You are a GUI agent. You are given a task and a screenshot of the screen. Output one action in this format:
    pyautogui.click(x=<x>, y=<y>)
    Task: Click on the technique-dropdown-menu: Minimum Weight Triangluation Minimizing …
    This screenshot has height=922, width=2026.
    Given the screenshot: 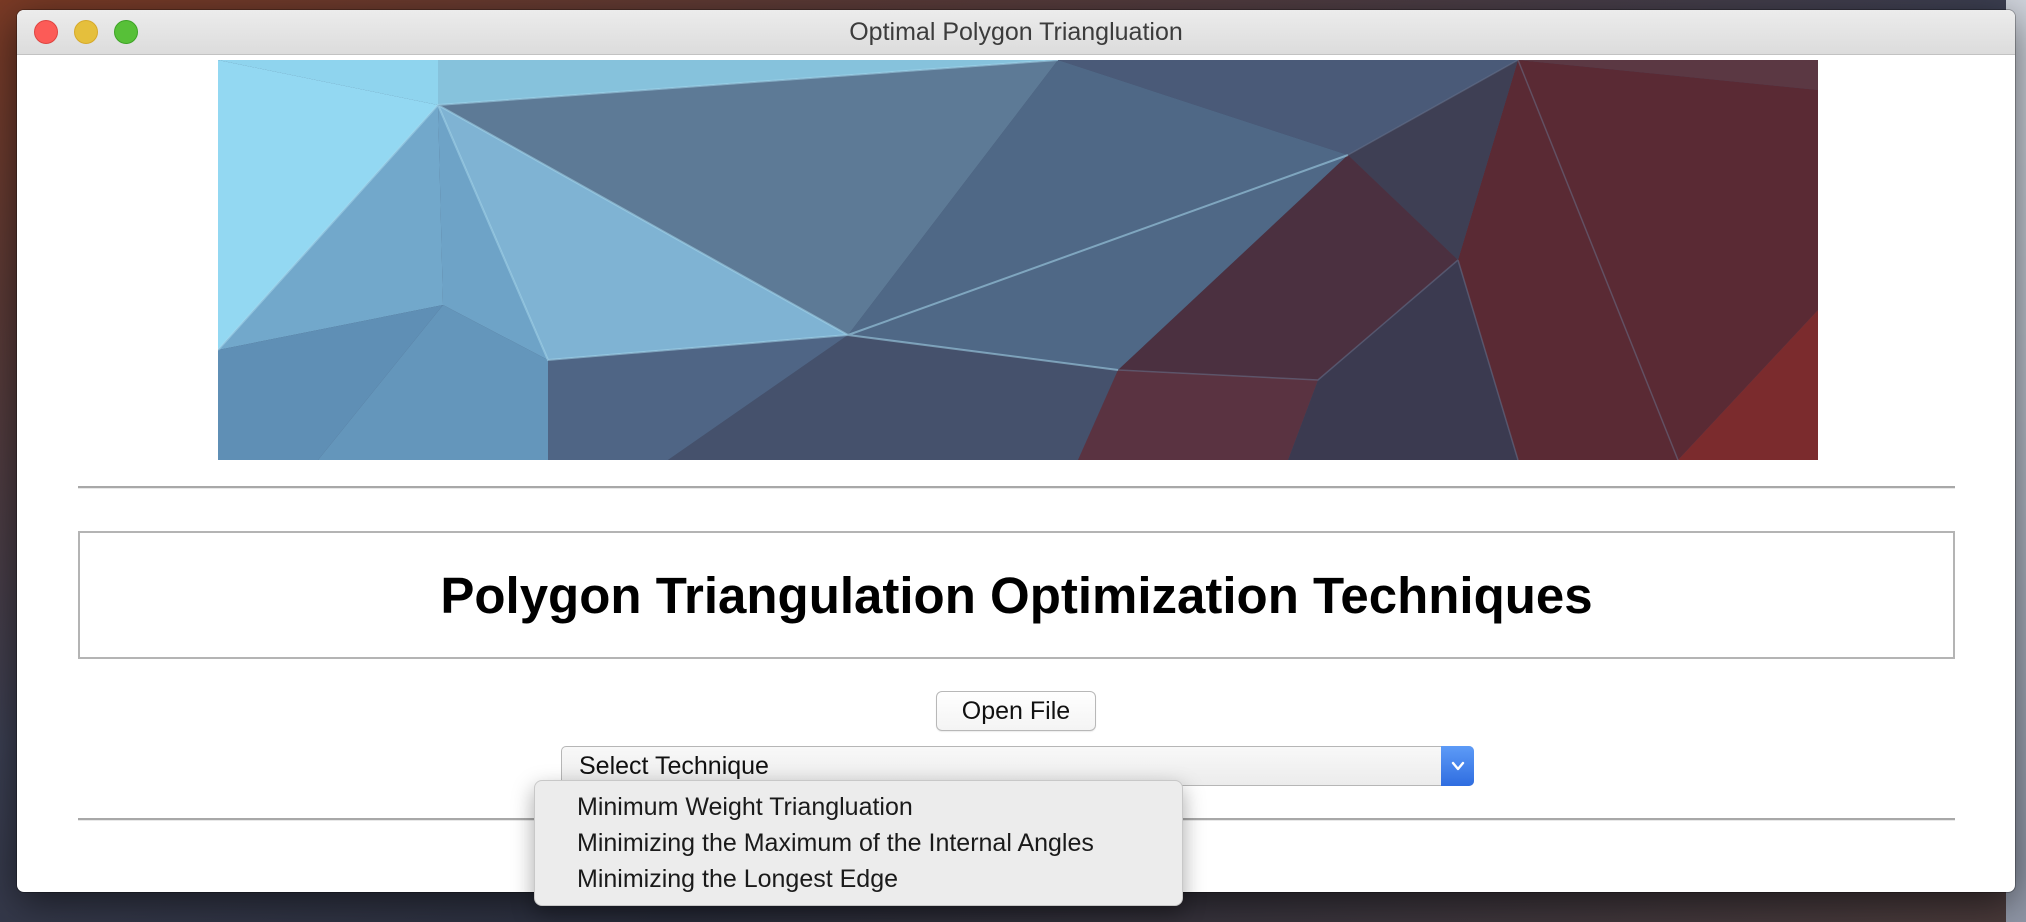 What is the action you would take?
    pyautogui.click(x=858, y=843)
    